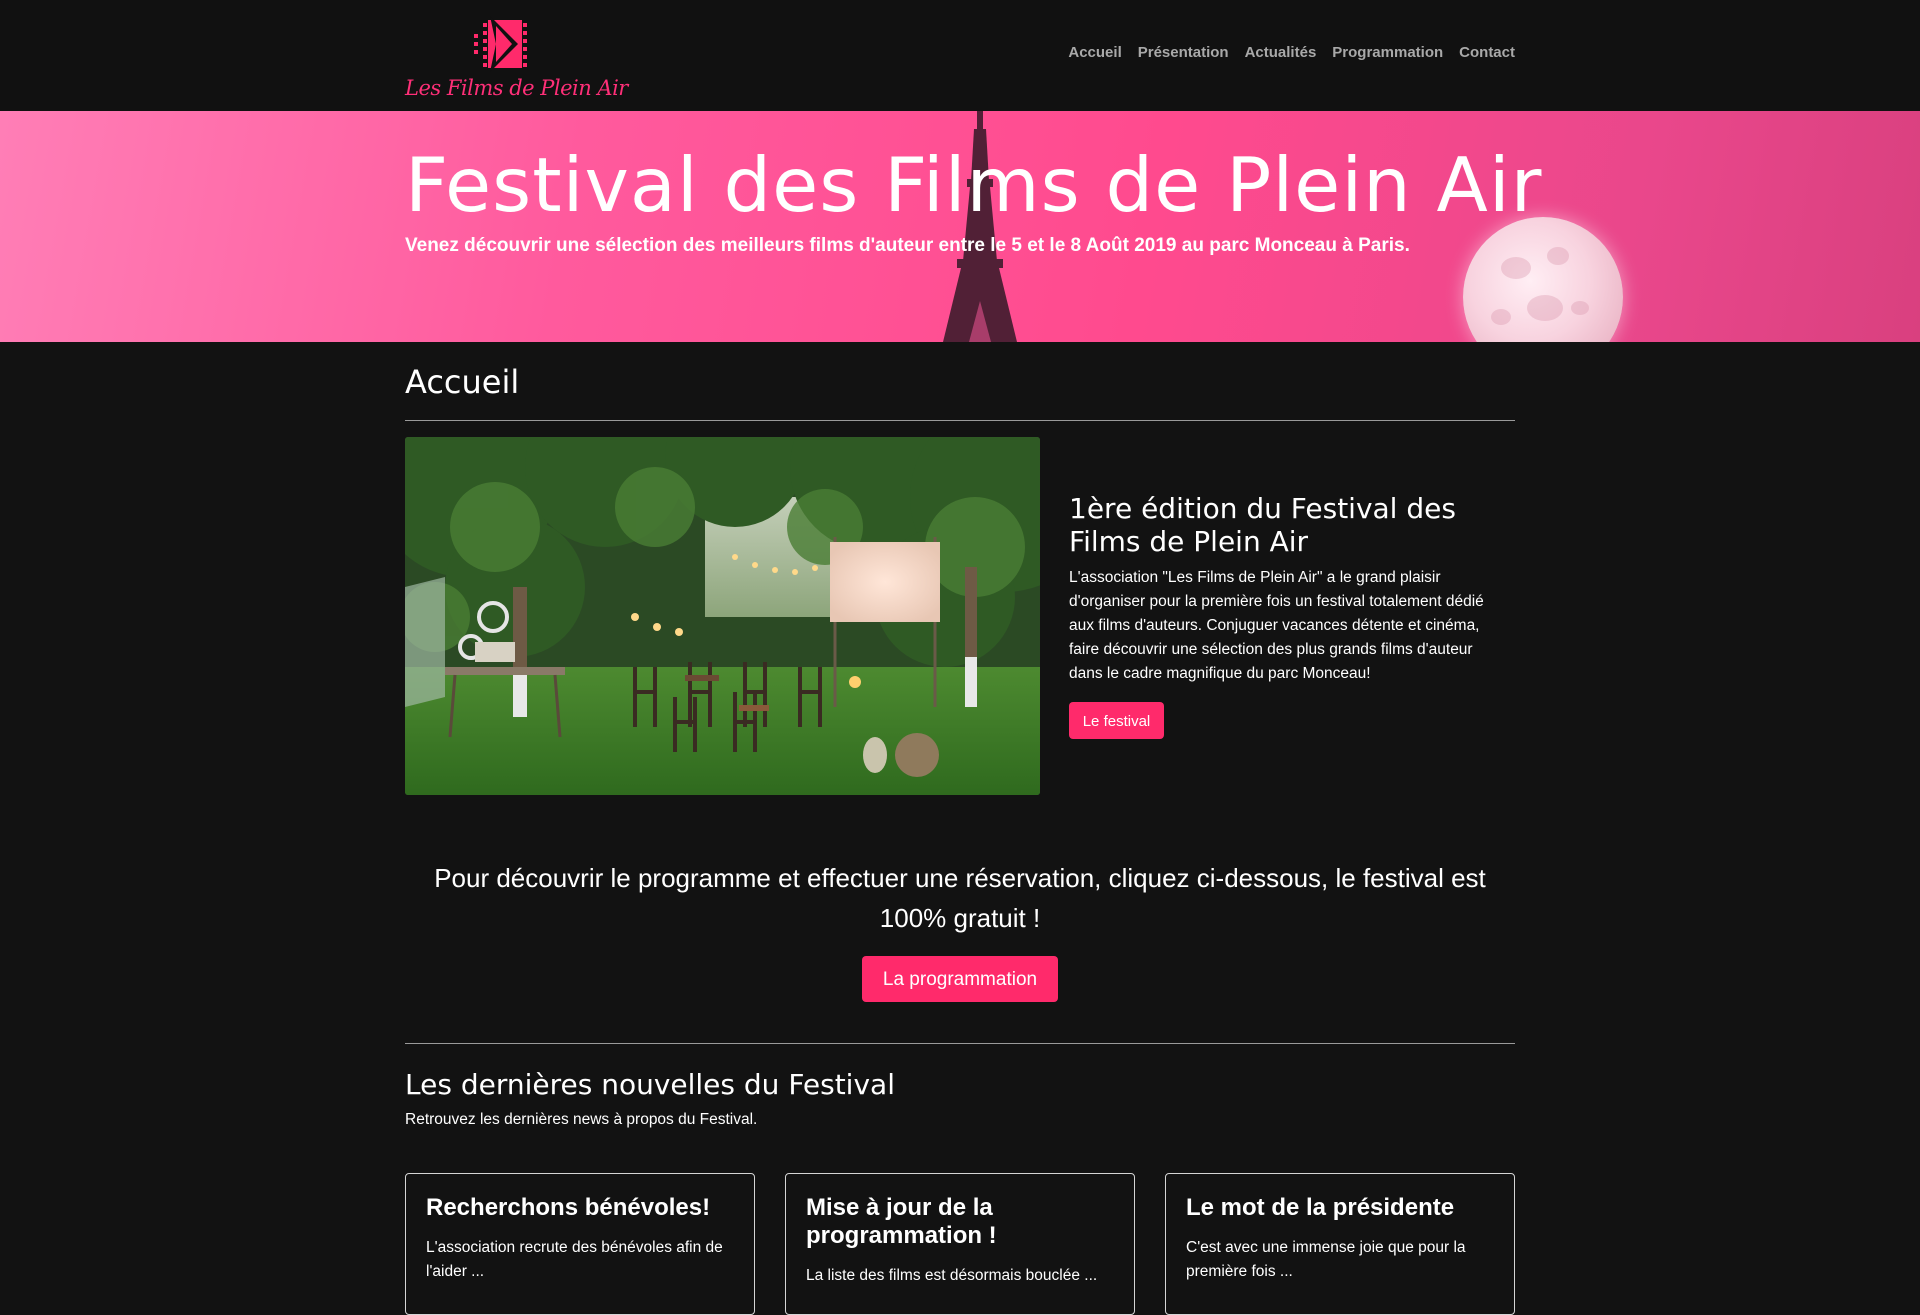  I want to click on nav-item-actualites: Actualités, so click(1281, 52).